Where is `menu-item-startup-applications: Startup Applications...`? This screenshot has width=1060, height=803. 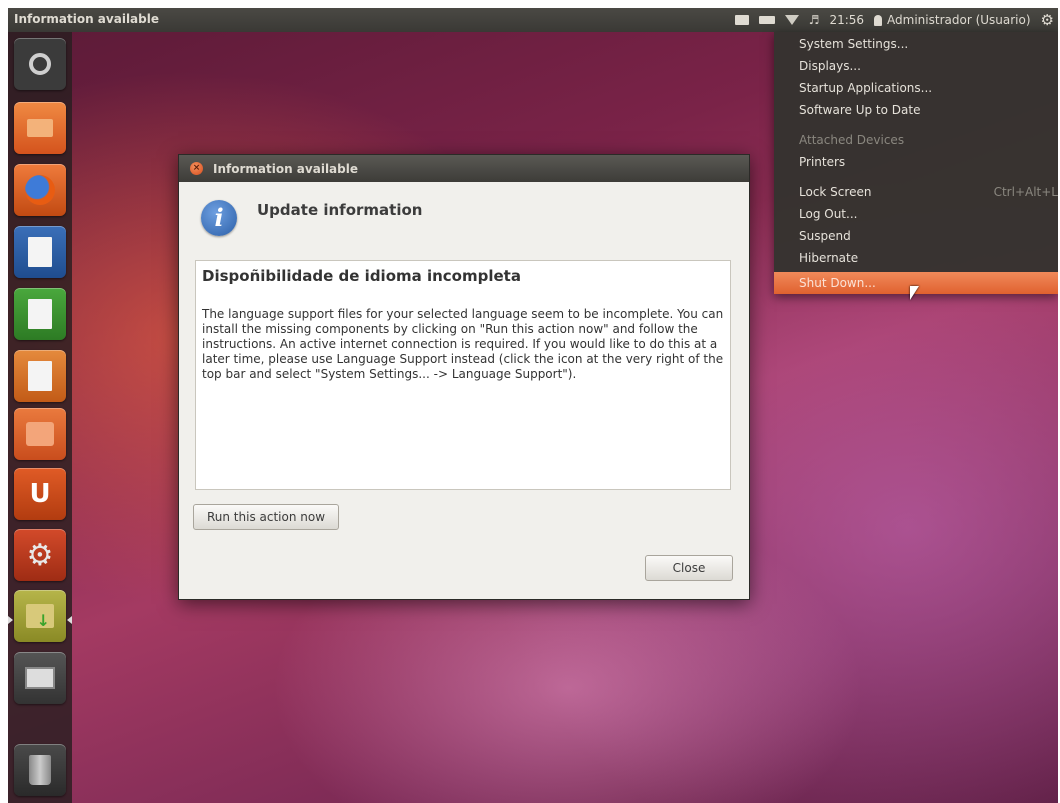
menu-item-startup-applications: Startup Applications... is located at coordinates (865, 88).